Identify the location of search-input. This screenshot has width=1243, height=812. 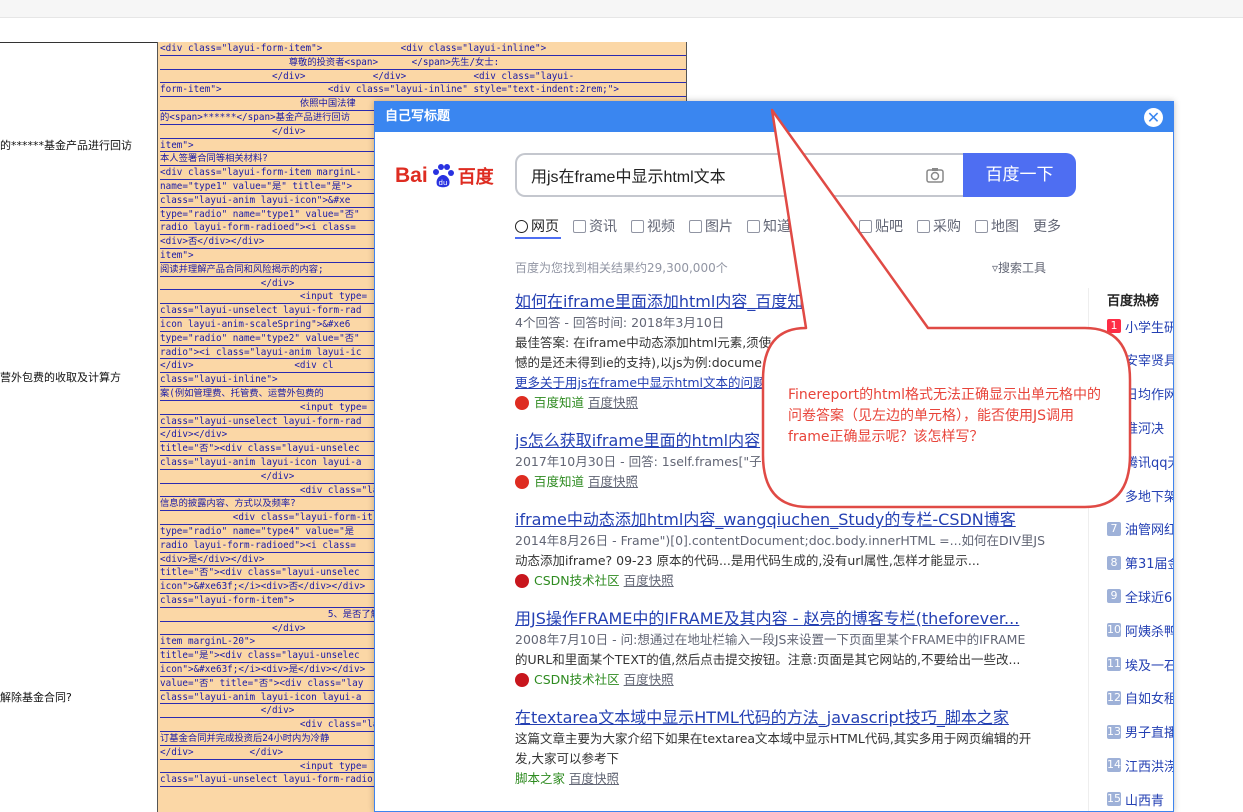
(726, 175).